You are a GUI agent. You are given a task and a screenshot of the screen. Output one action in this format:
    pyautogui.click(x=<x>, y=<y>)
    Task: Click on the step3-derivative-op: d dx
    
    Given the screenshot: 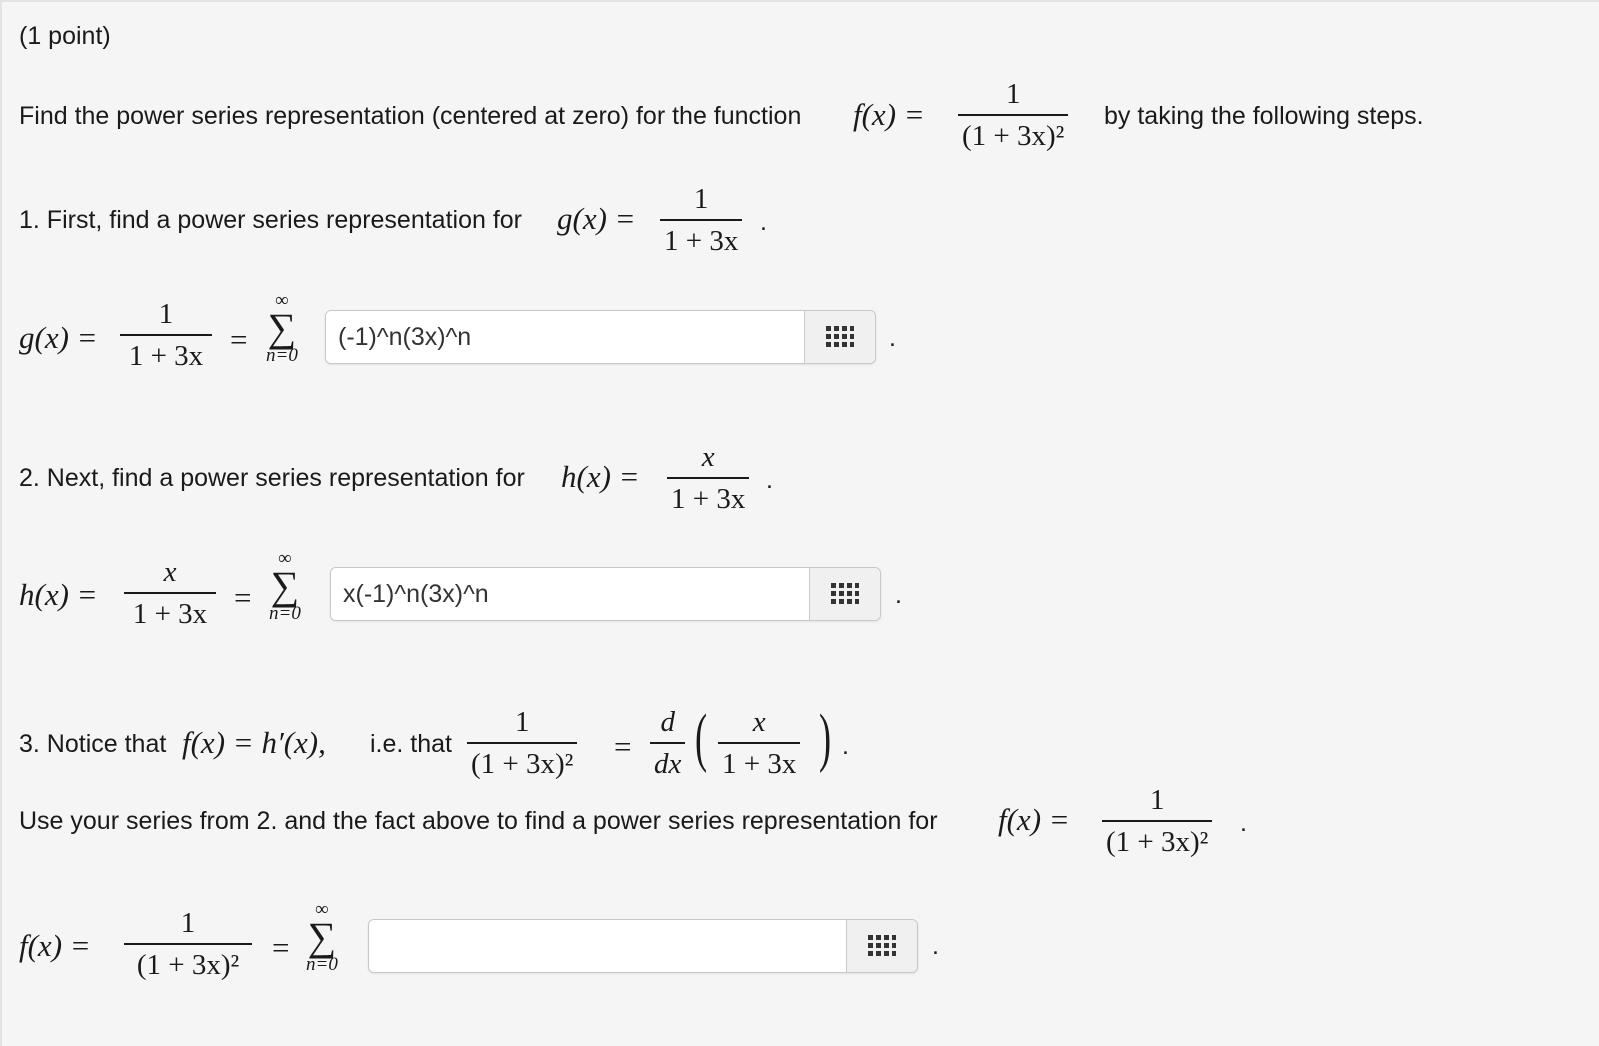 What is the action you would take?
    pyautogui.click(x=668, y=743)
    